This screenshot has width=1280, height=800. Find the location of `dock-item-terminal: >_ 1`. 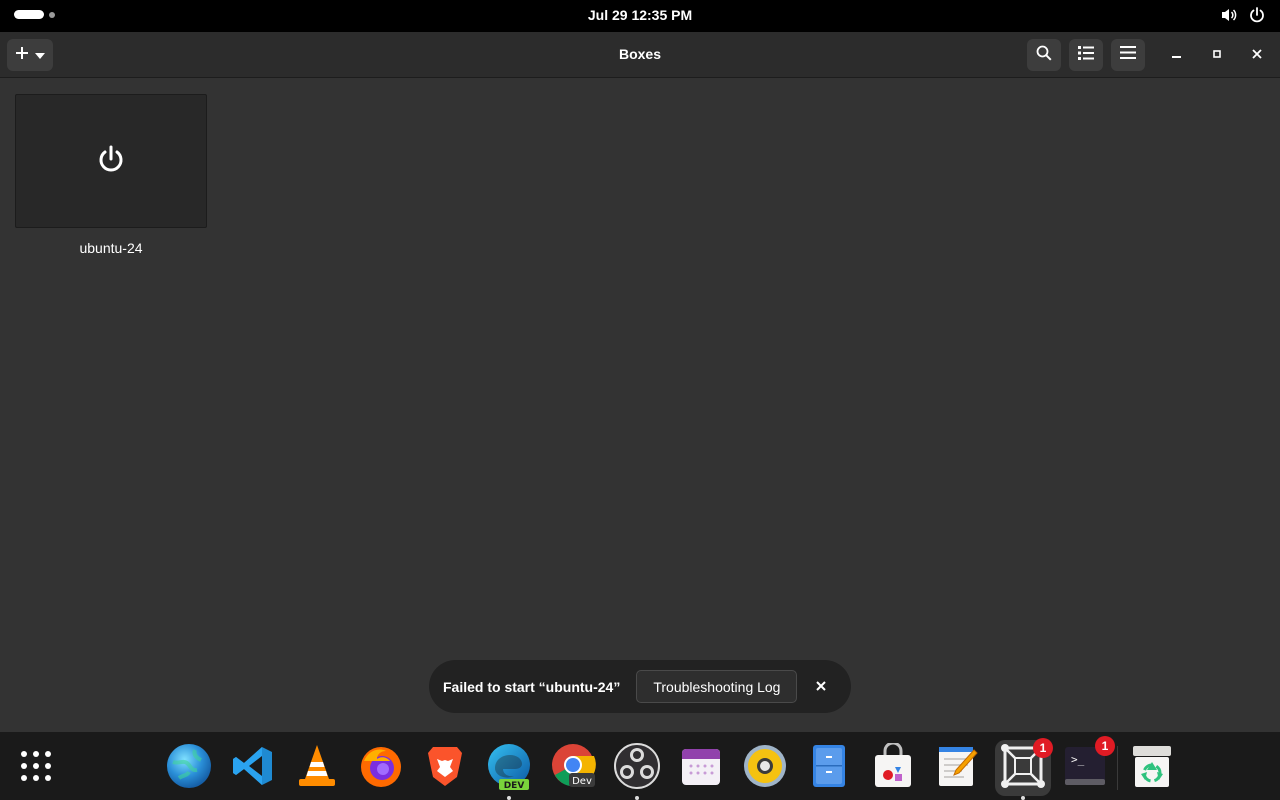

dock-item-terminal: >_ 1 is located at coordinates (1087, 765).